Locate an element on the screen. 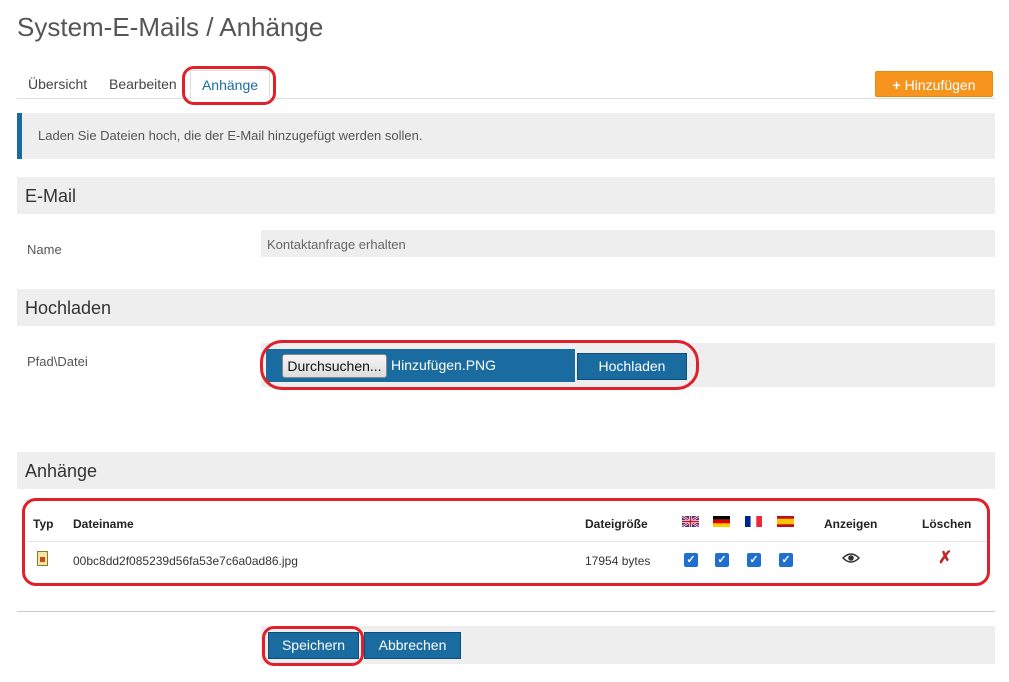  section-heading-attachments: Anhänge is located at coordinates (506, 470).